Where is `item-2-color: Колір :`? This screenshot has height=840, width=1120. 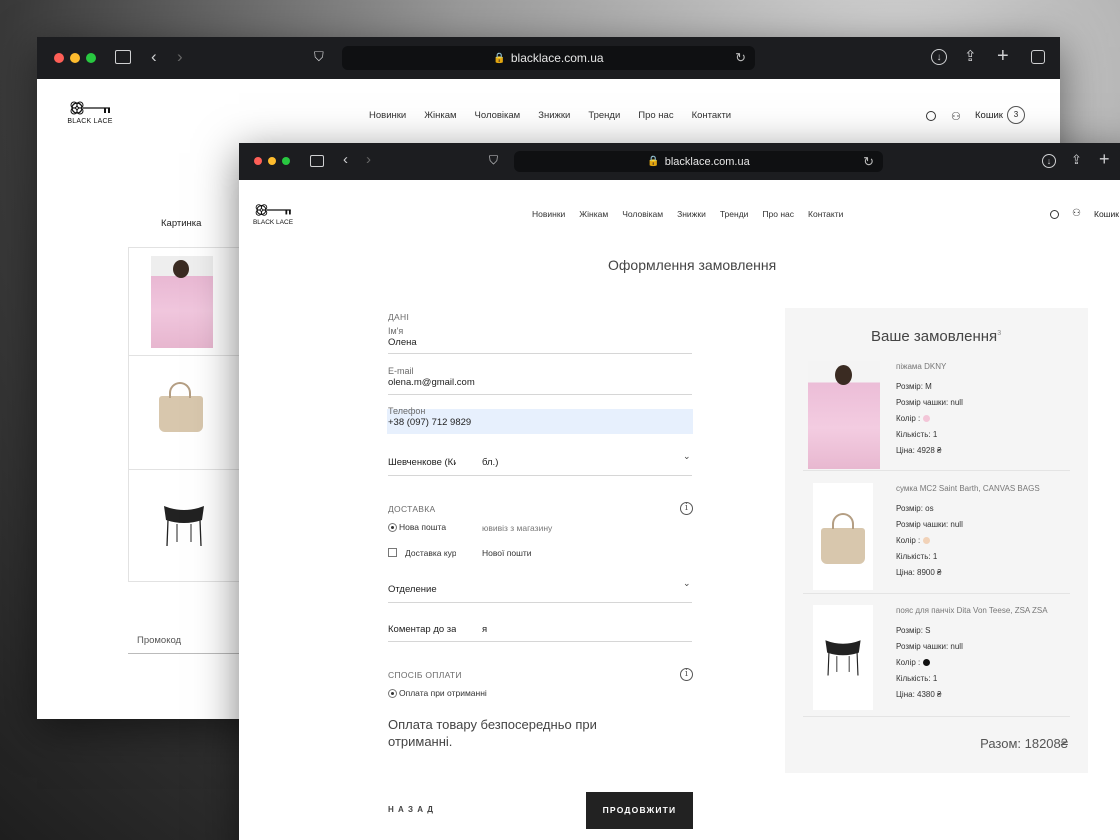 item-2-color: Колір : is located at coordinates (968, 541).